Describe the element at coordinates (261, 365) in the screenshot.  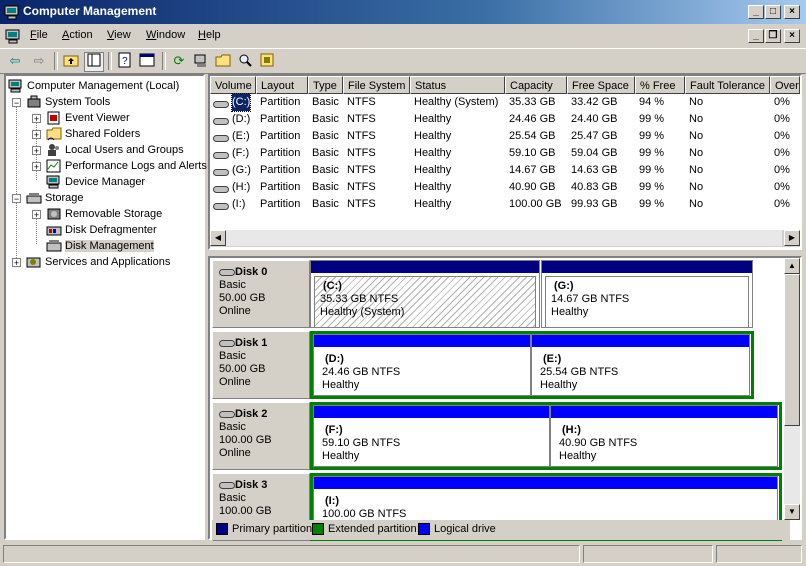
I see `disk-label: Disk 1 Basic 50.00 GB Online` at that location.